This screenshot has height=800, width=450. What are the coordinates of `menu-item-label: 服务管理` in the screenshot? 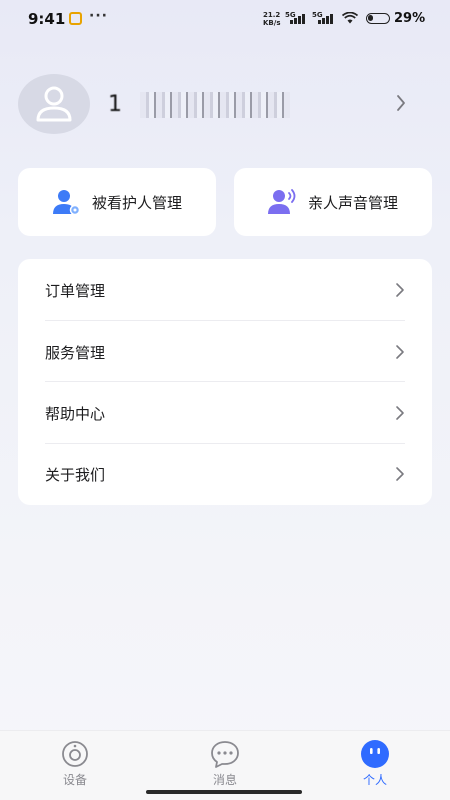 It's located at (75, 352).